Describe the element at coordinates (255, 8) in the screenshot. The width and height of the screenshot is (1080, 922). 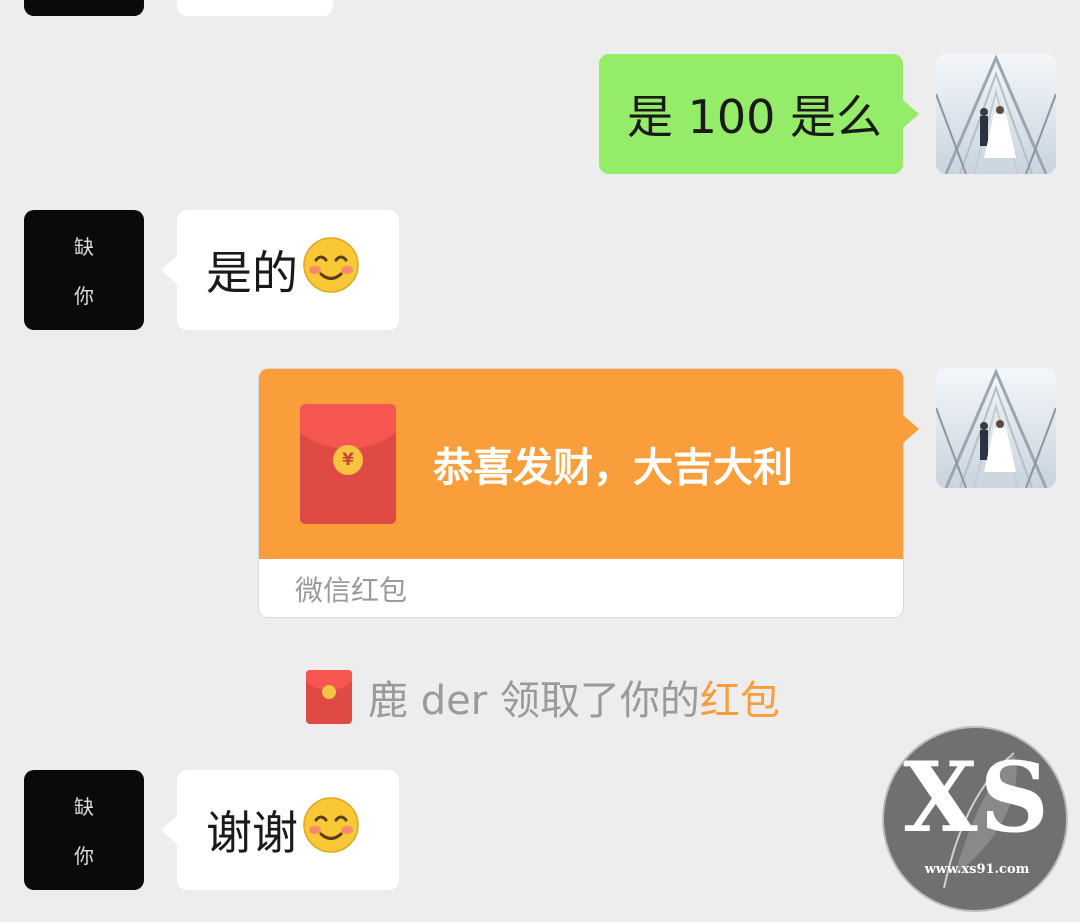
I see `message-bubble-partial` at that location.